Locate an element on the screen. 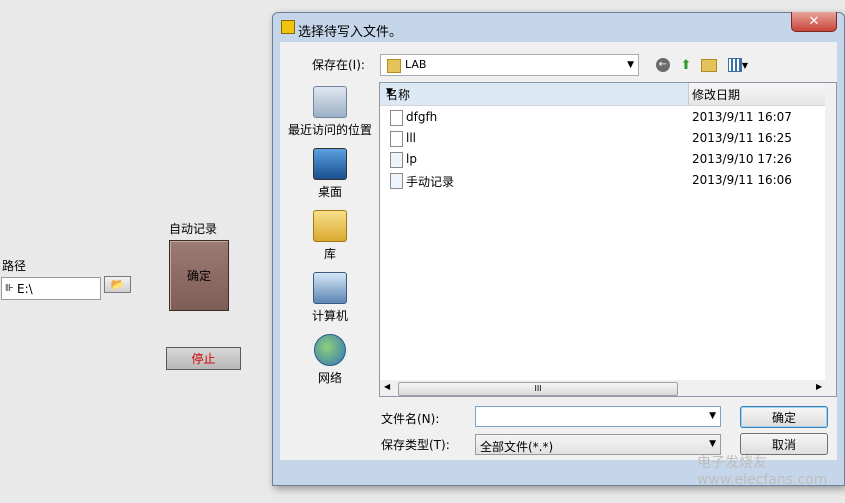 This screenshot has width=845, height=503. file-row: 手动记录 2013/9/11 16:06 L is located at coordinates (608, 180).